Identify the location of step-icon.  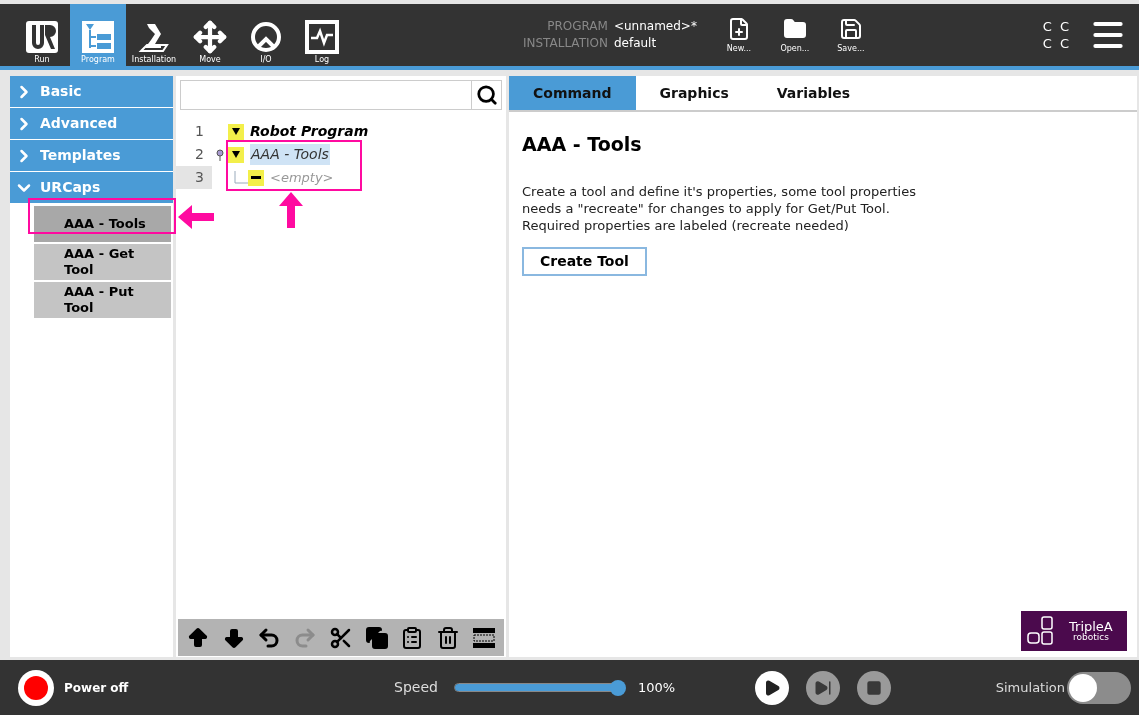
(823, 687).